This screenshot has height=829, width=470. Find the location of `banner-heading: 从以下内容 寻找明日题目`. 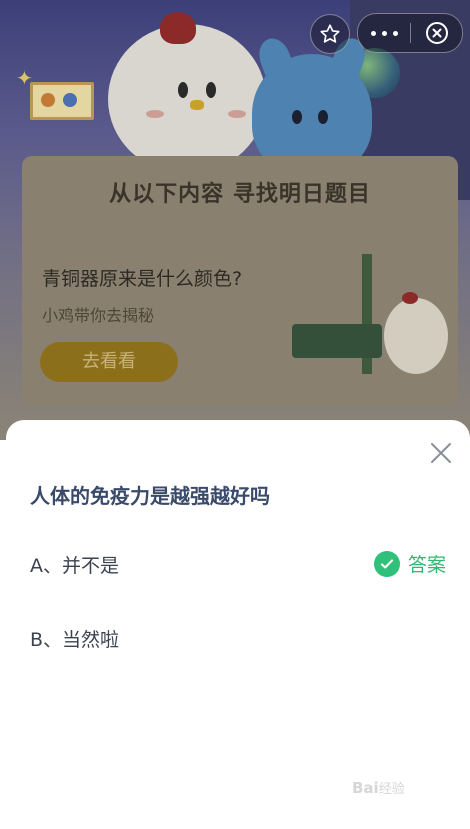

banner-heading: 从以下内容 寻找明日题目 is located at coordinates (240, 194).